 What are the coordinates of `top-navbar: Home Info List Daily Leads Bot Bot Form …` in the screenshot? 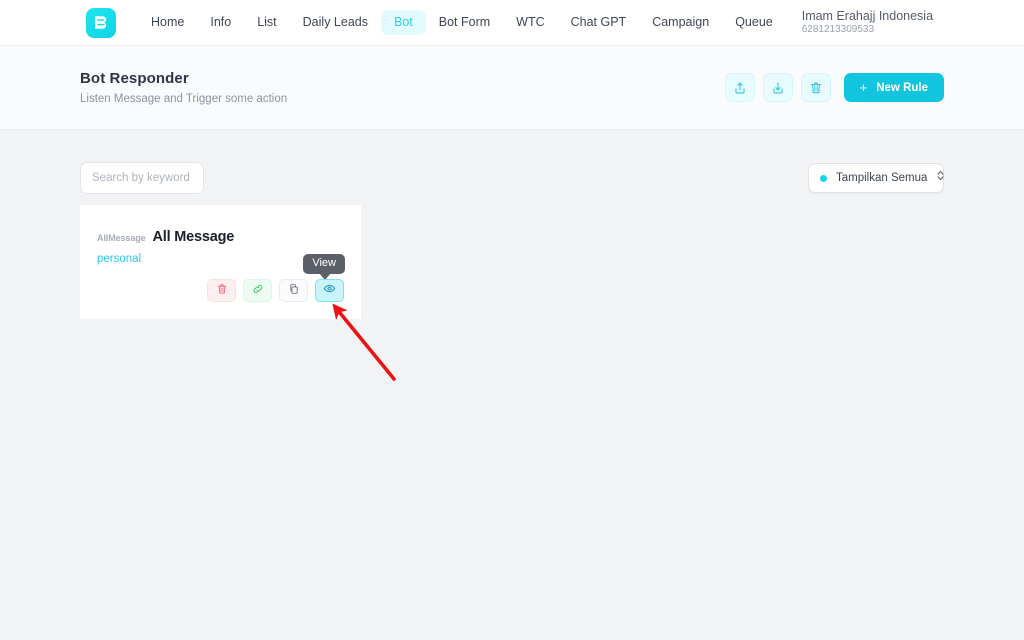 It's located at (512, 23).